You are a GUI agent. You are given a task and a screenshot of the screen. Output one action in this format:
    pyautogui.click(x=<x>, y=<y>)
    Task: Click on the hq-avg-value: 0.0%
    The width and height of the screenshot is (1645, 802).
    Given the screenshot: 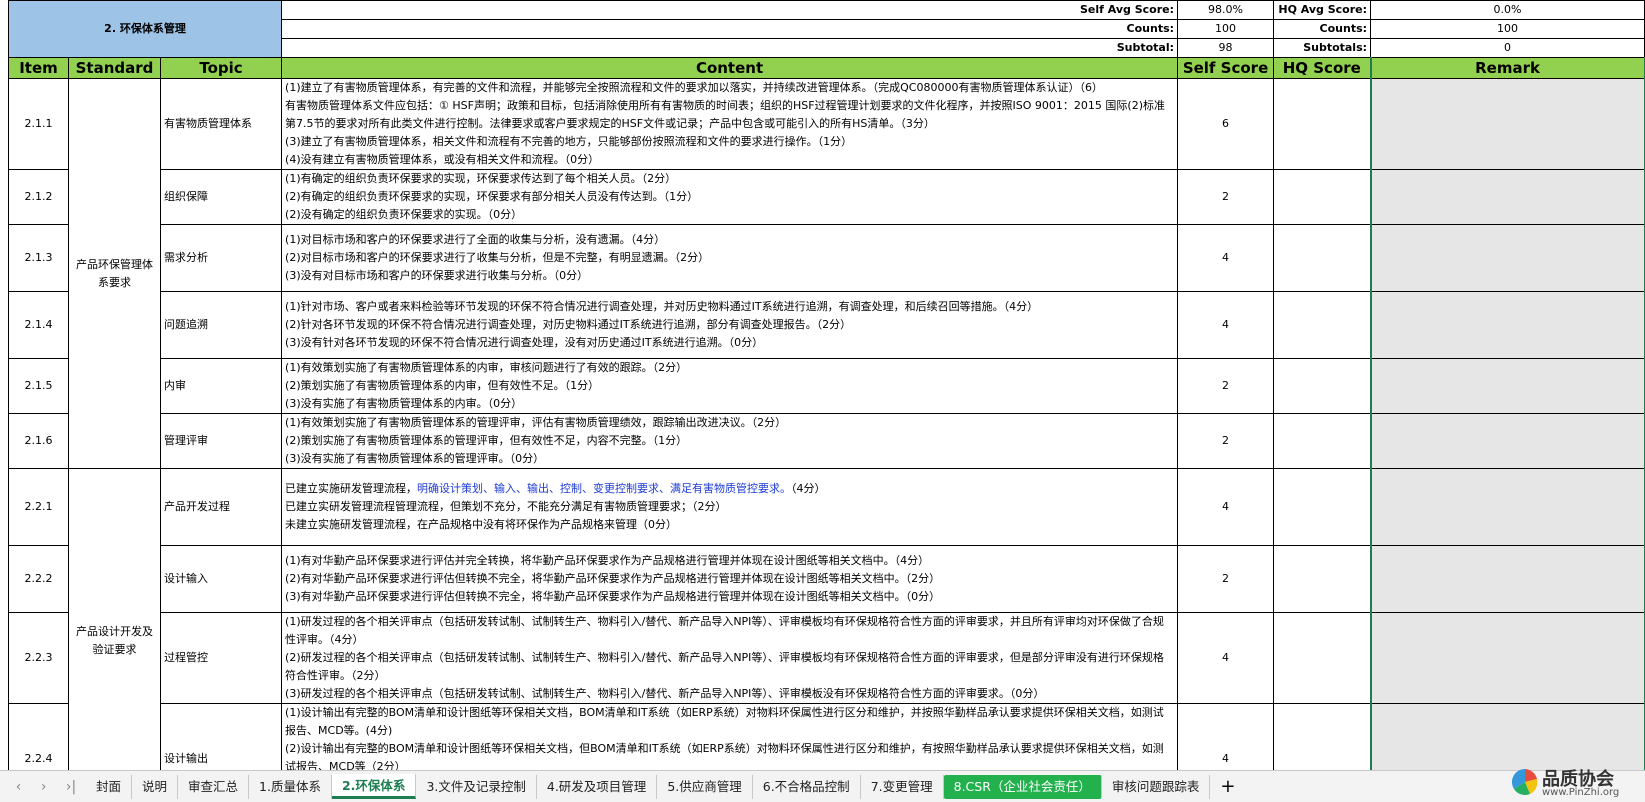 What is the action you would take?
    pyautogui.click(x=1507, y=10)
    